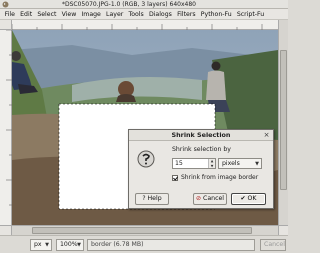  Describe the element at coordinates (26, 14) in the screenshot. I see `menu-edit: Edit` at that location.